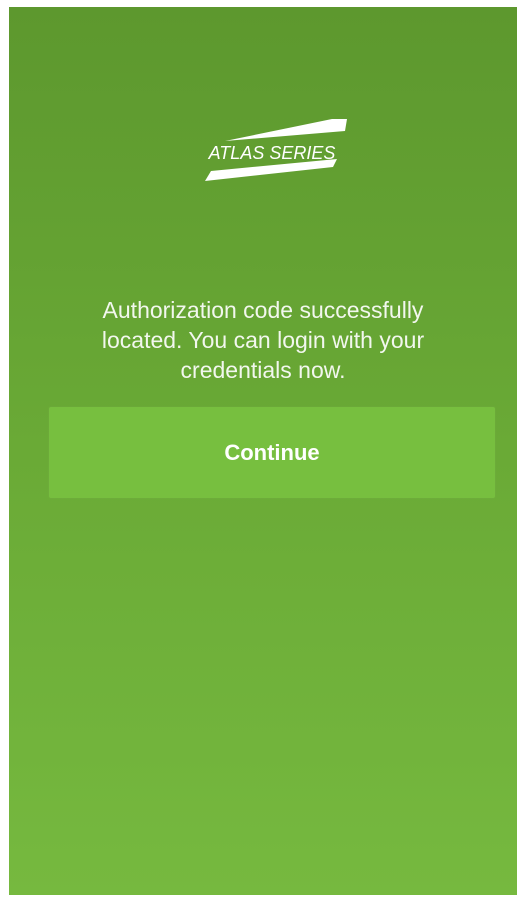 The height and width of the screenshot is (902, 524). I want to click on status-message-line: located. You can login with your, so click(263, 340).